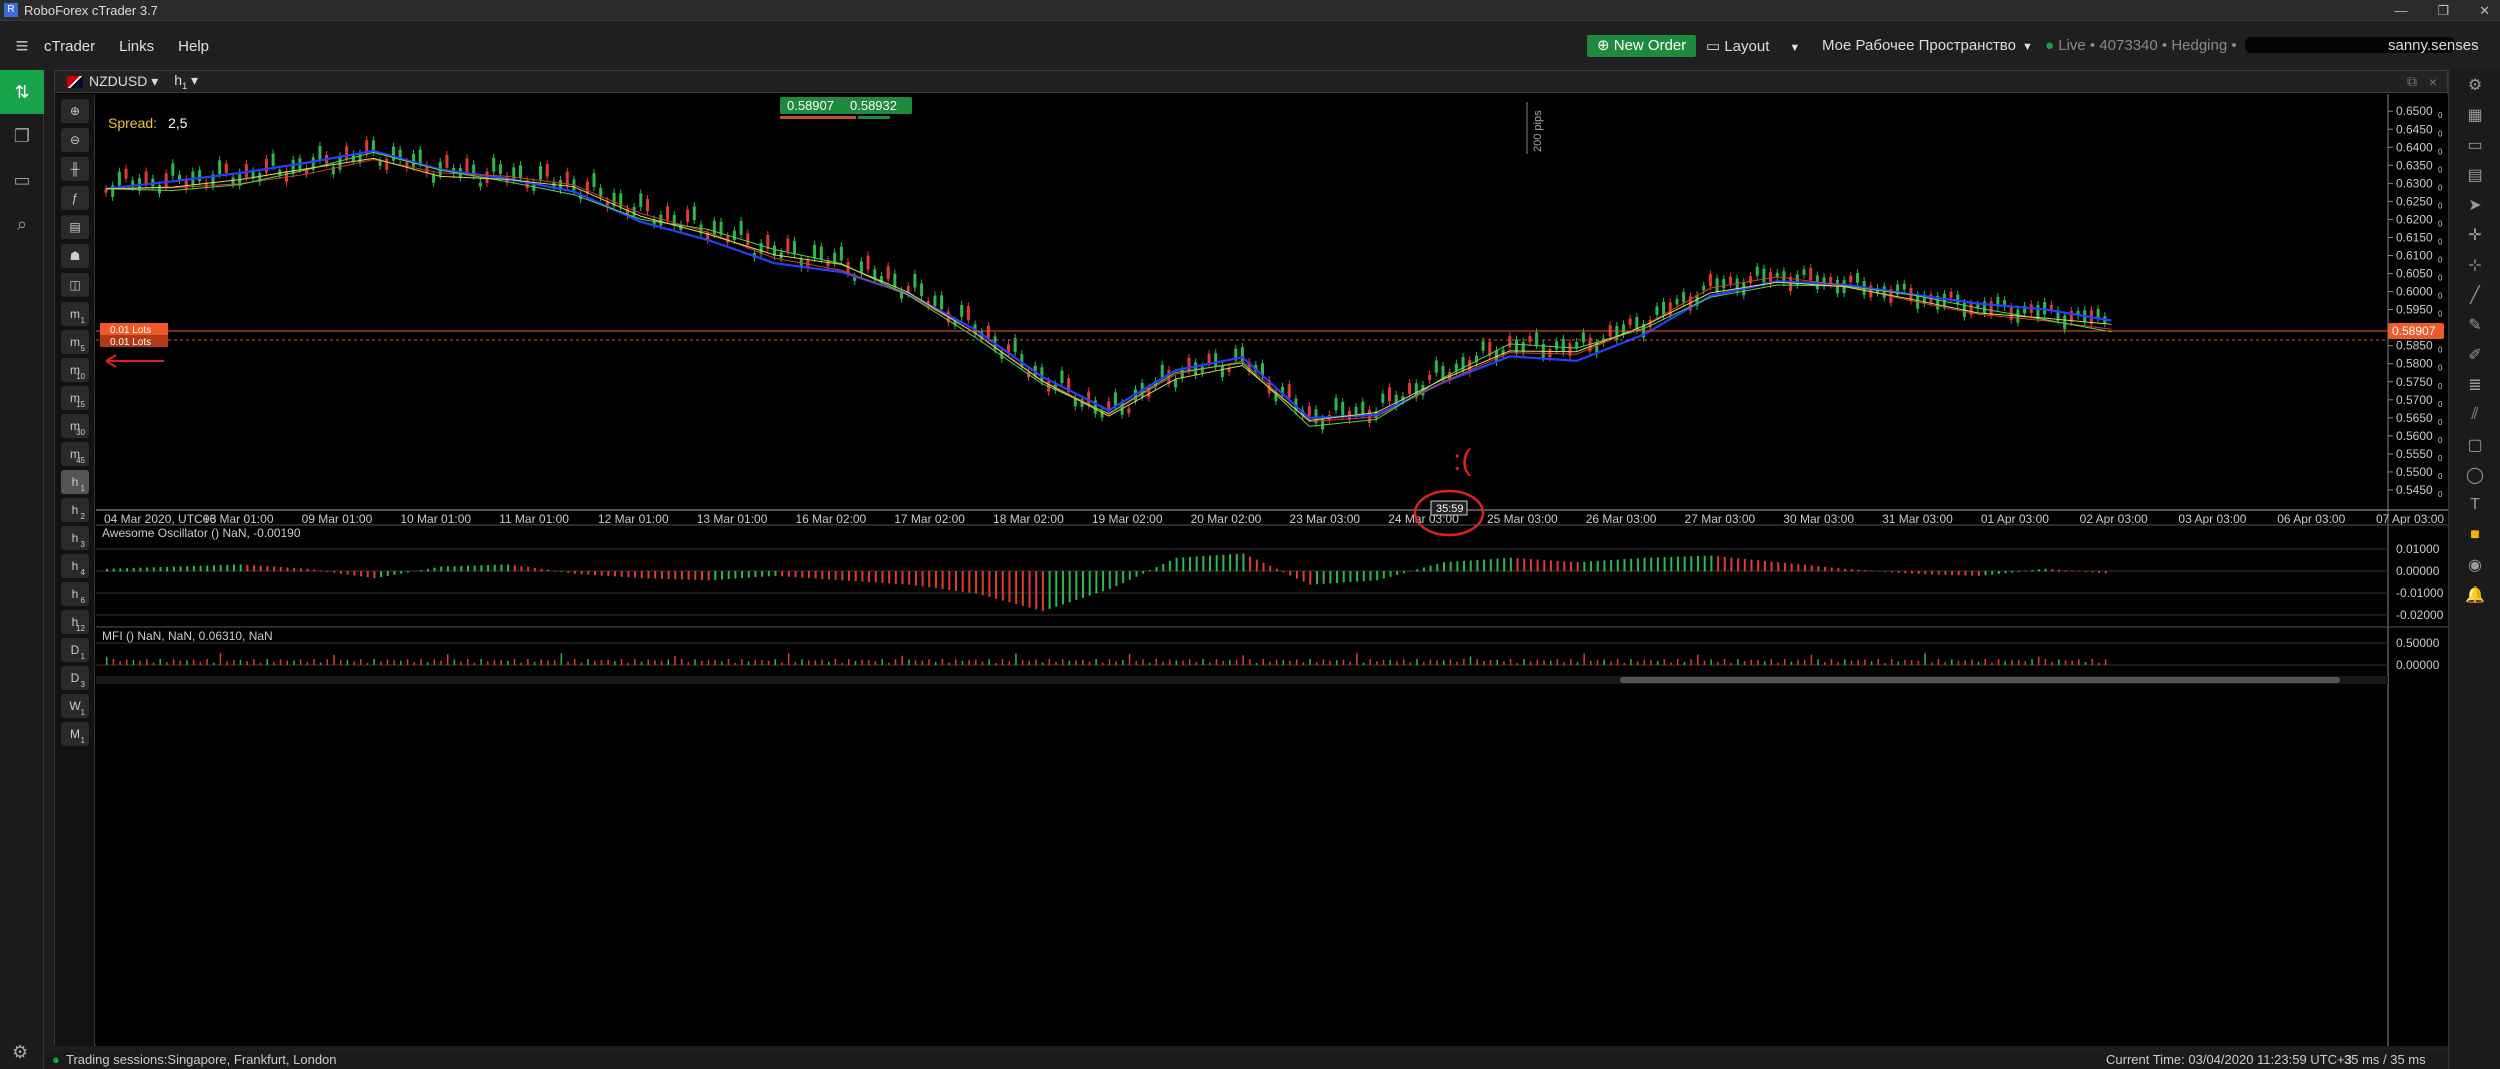  I want to click on timeframe-button-m15: m 15, so click(75, 398).